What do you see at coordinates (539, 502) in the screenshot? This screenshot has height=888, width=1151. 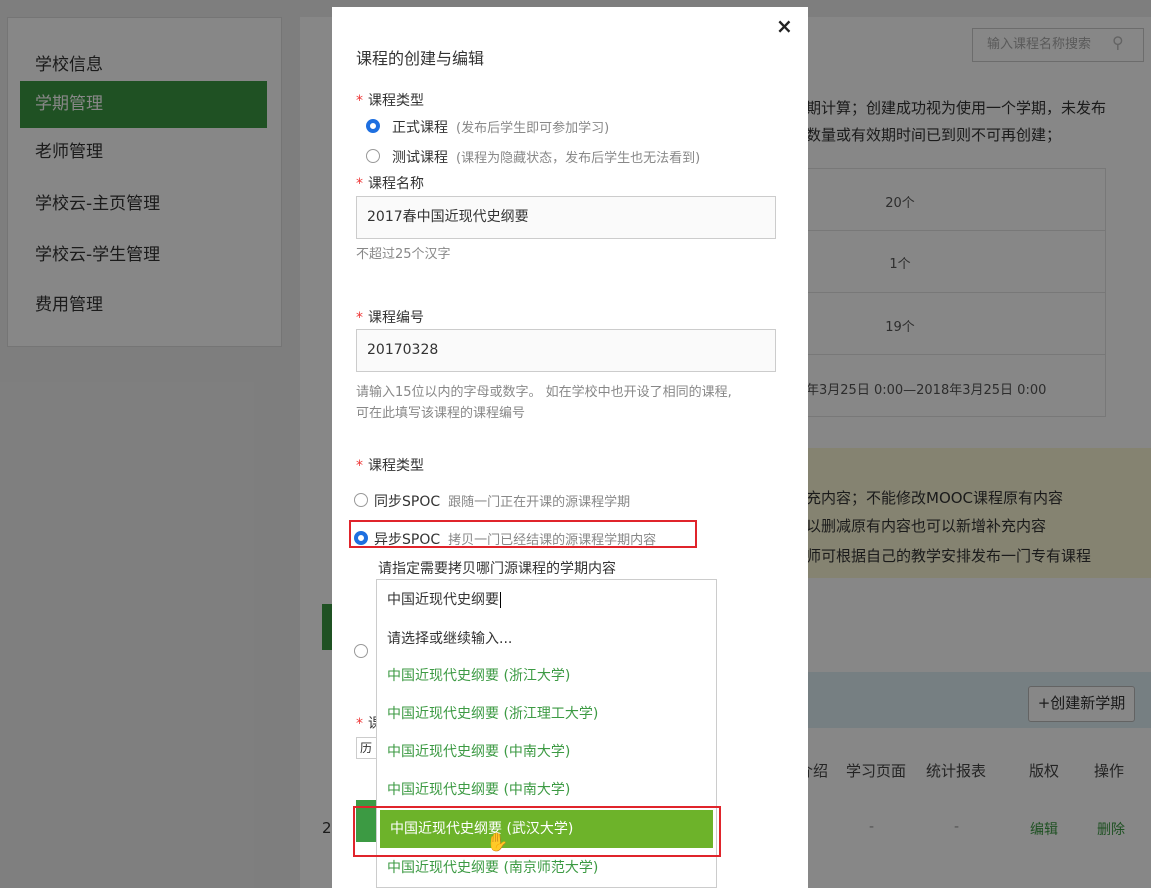 I see `radio-sync-spoc-note: 跟随一门正在开课的源课程学期` at bounding box center [539, 502].